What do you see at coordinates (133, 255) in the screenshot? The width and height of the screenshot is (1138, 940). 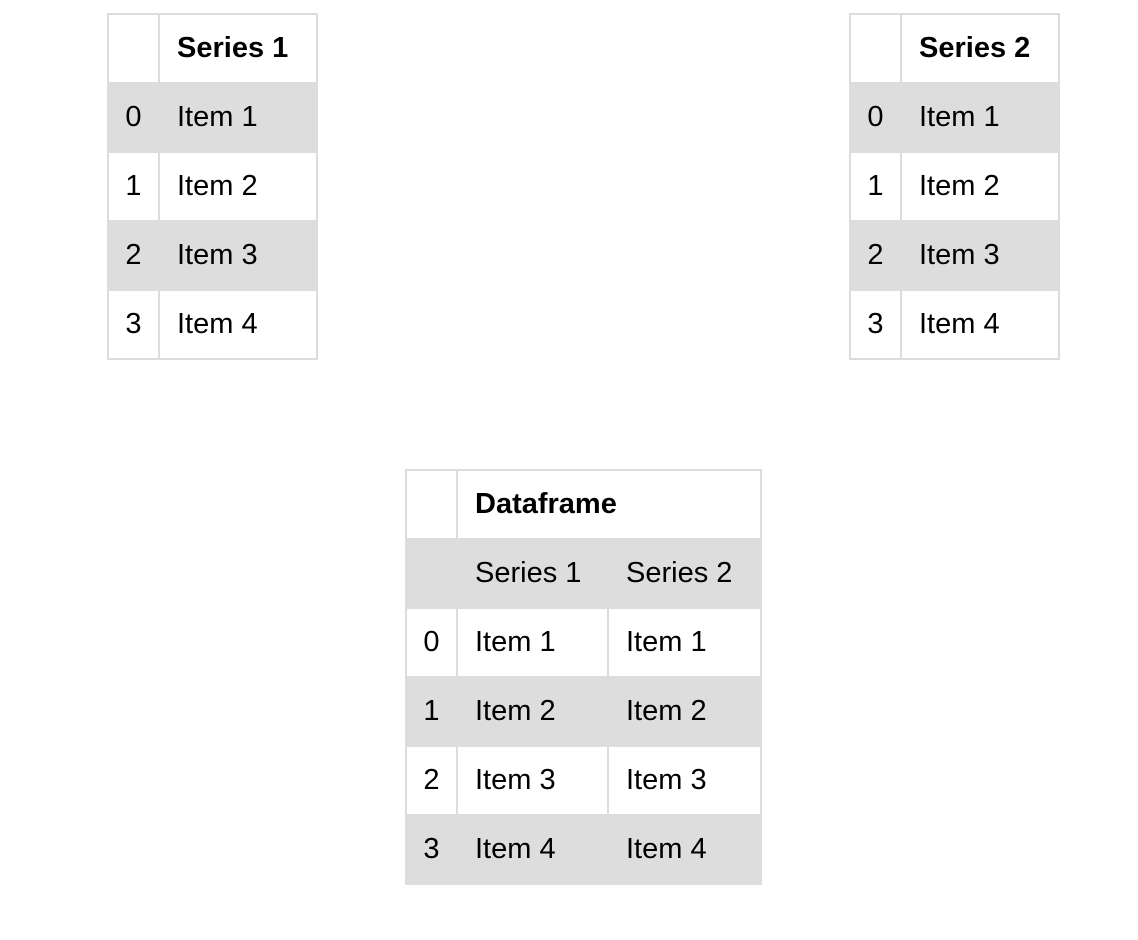 I see `series1-row-index: 2` at bounding box center [133, 255].